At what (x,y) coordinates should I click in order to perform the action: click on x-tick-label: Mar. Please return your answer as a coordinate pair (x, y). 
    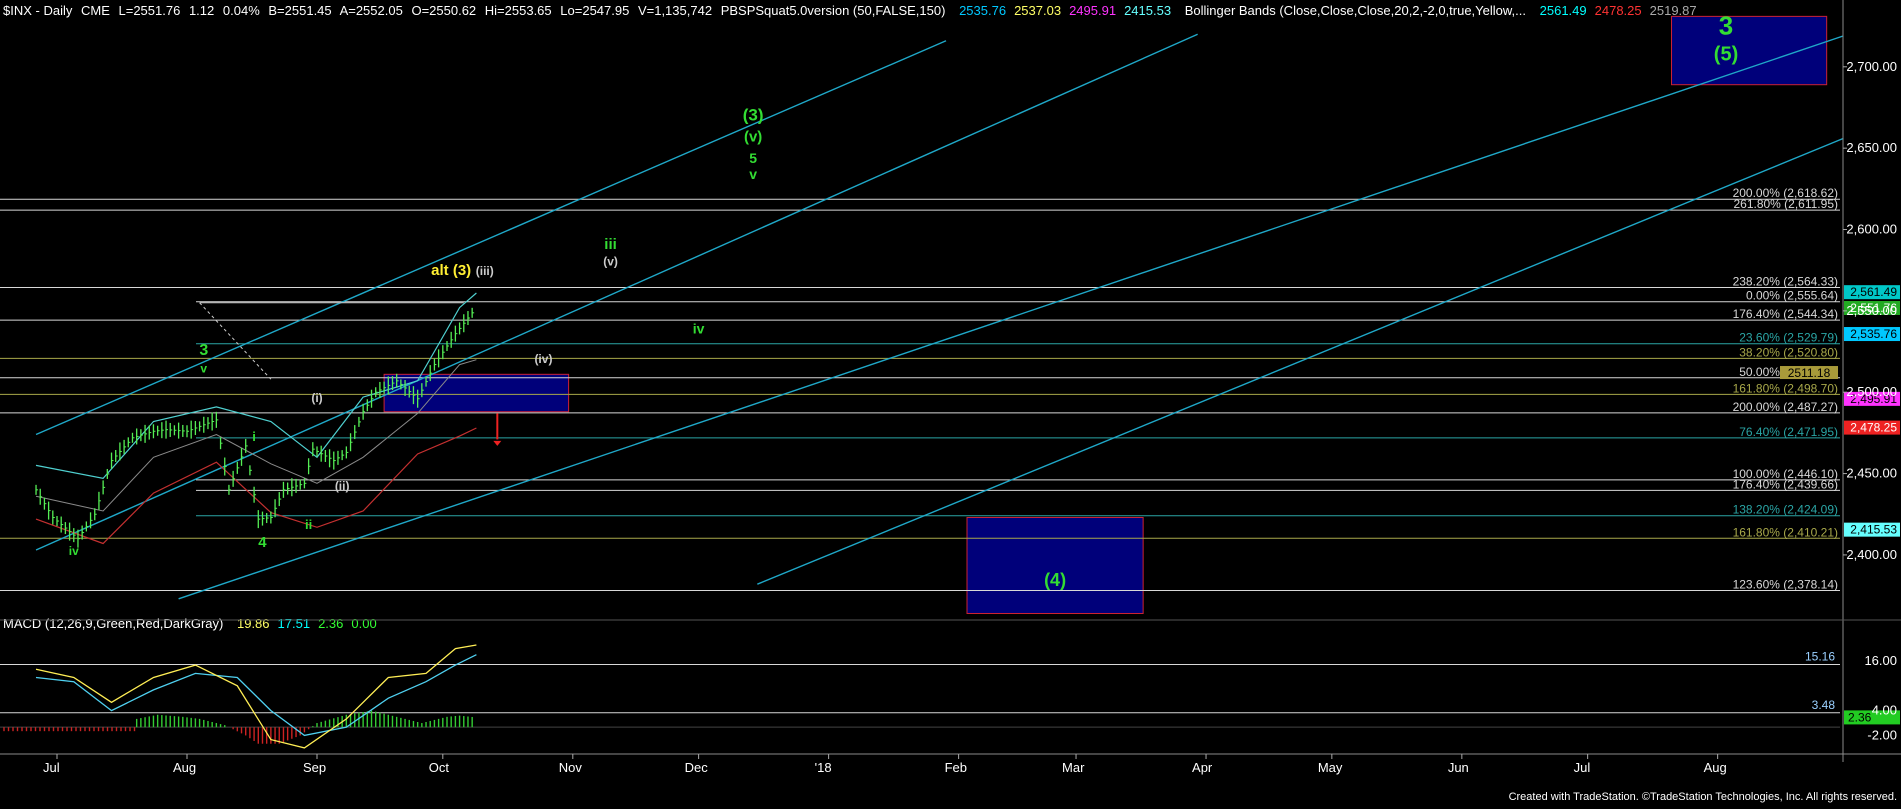
    Looking at the image, I should click on (1073, 767).